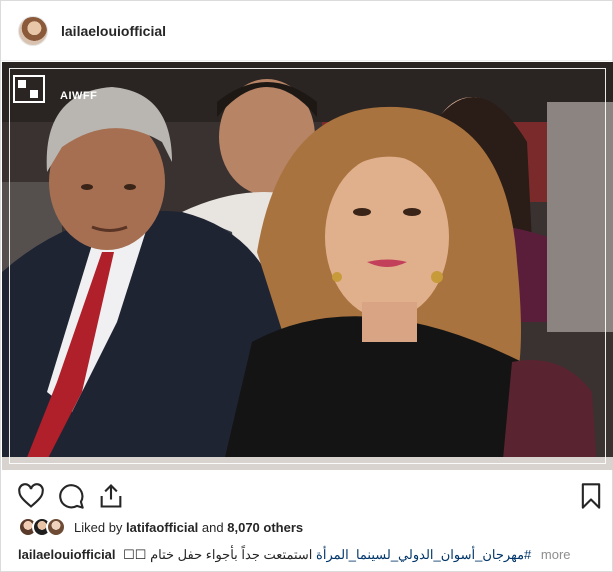  Describe the element at coordinates (67, 554) in the screenshot. I see `caption-username: lailaelouiofficial` at that location.